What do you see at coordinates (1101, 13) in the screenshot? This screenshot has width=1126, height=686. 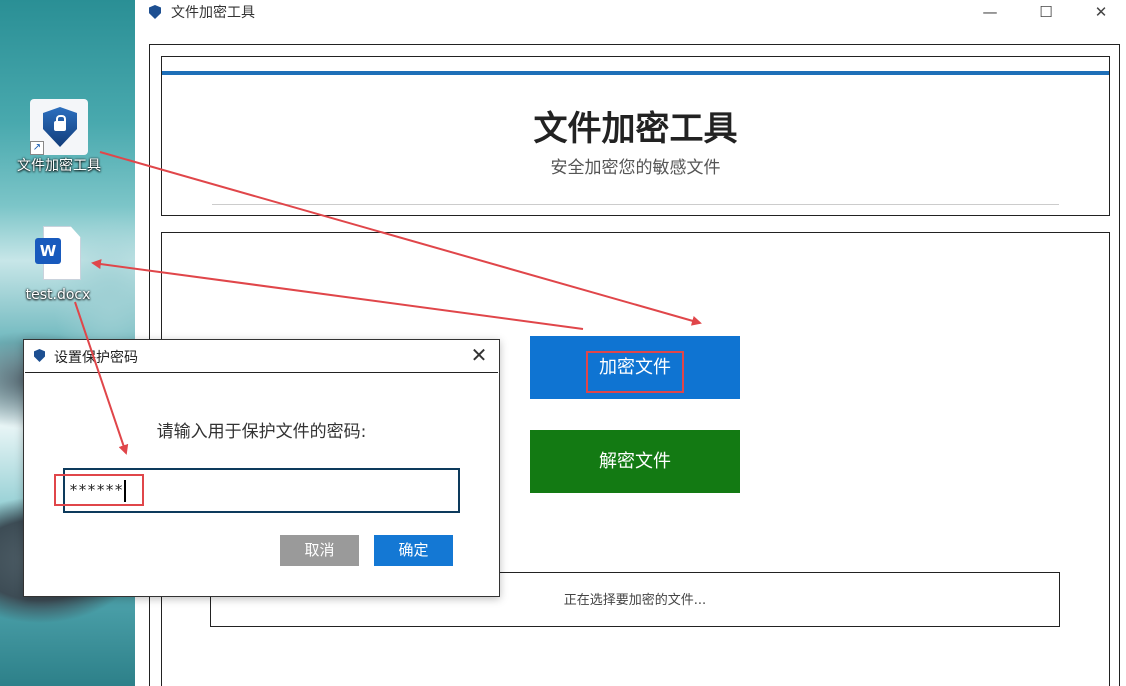 I see `close-button: ✕` at bounding box center [1101, 13].